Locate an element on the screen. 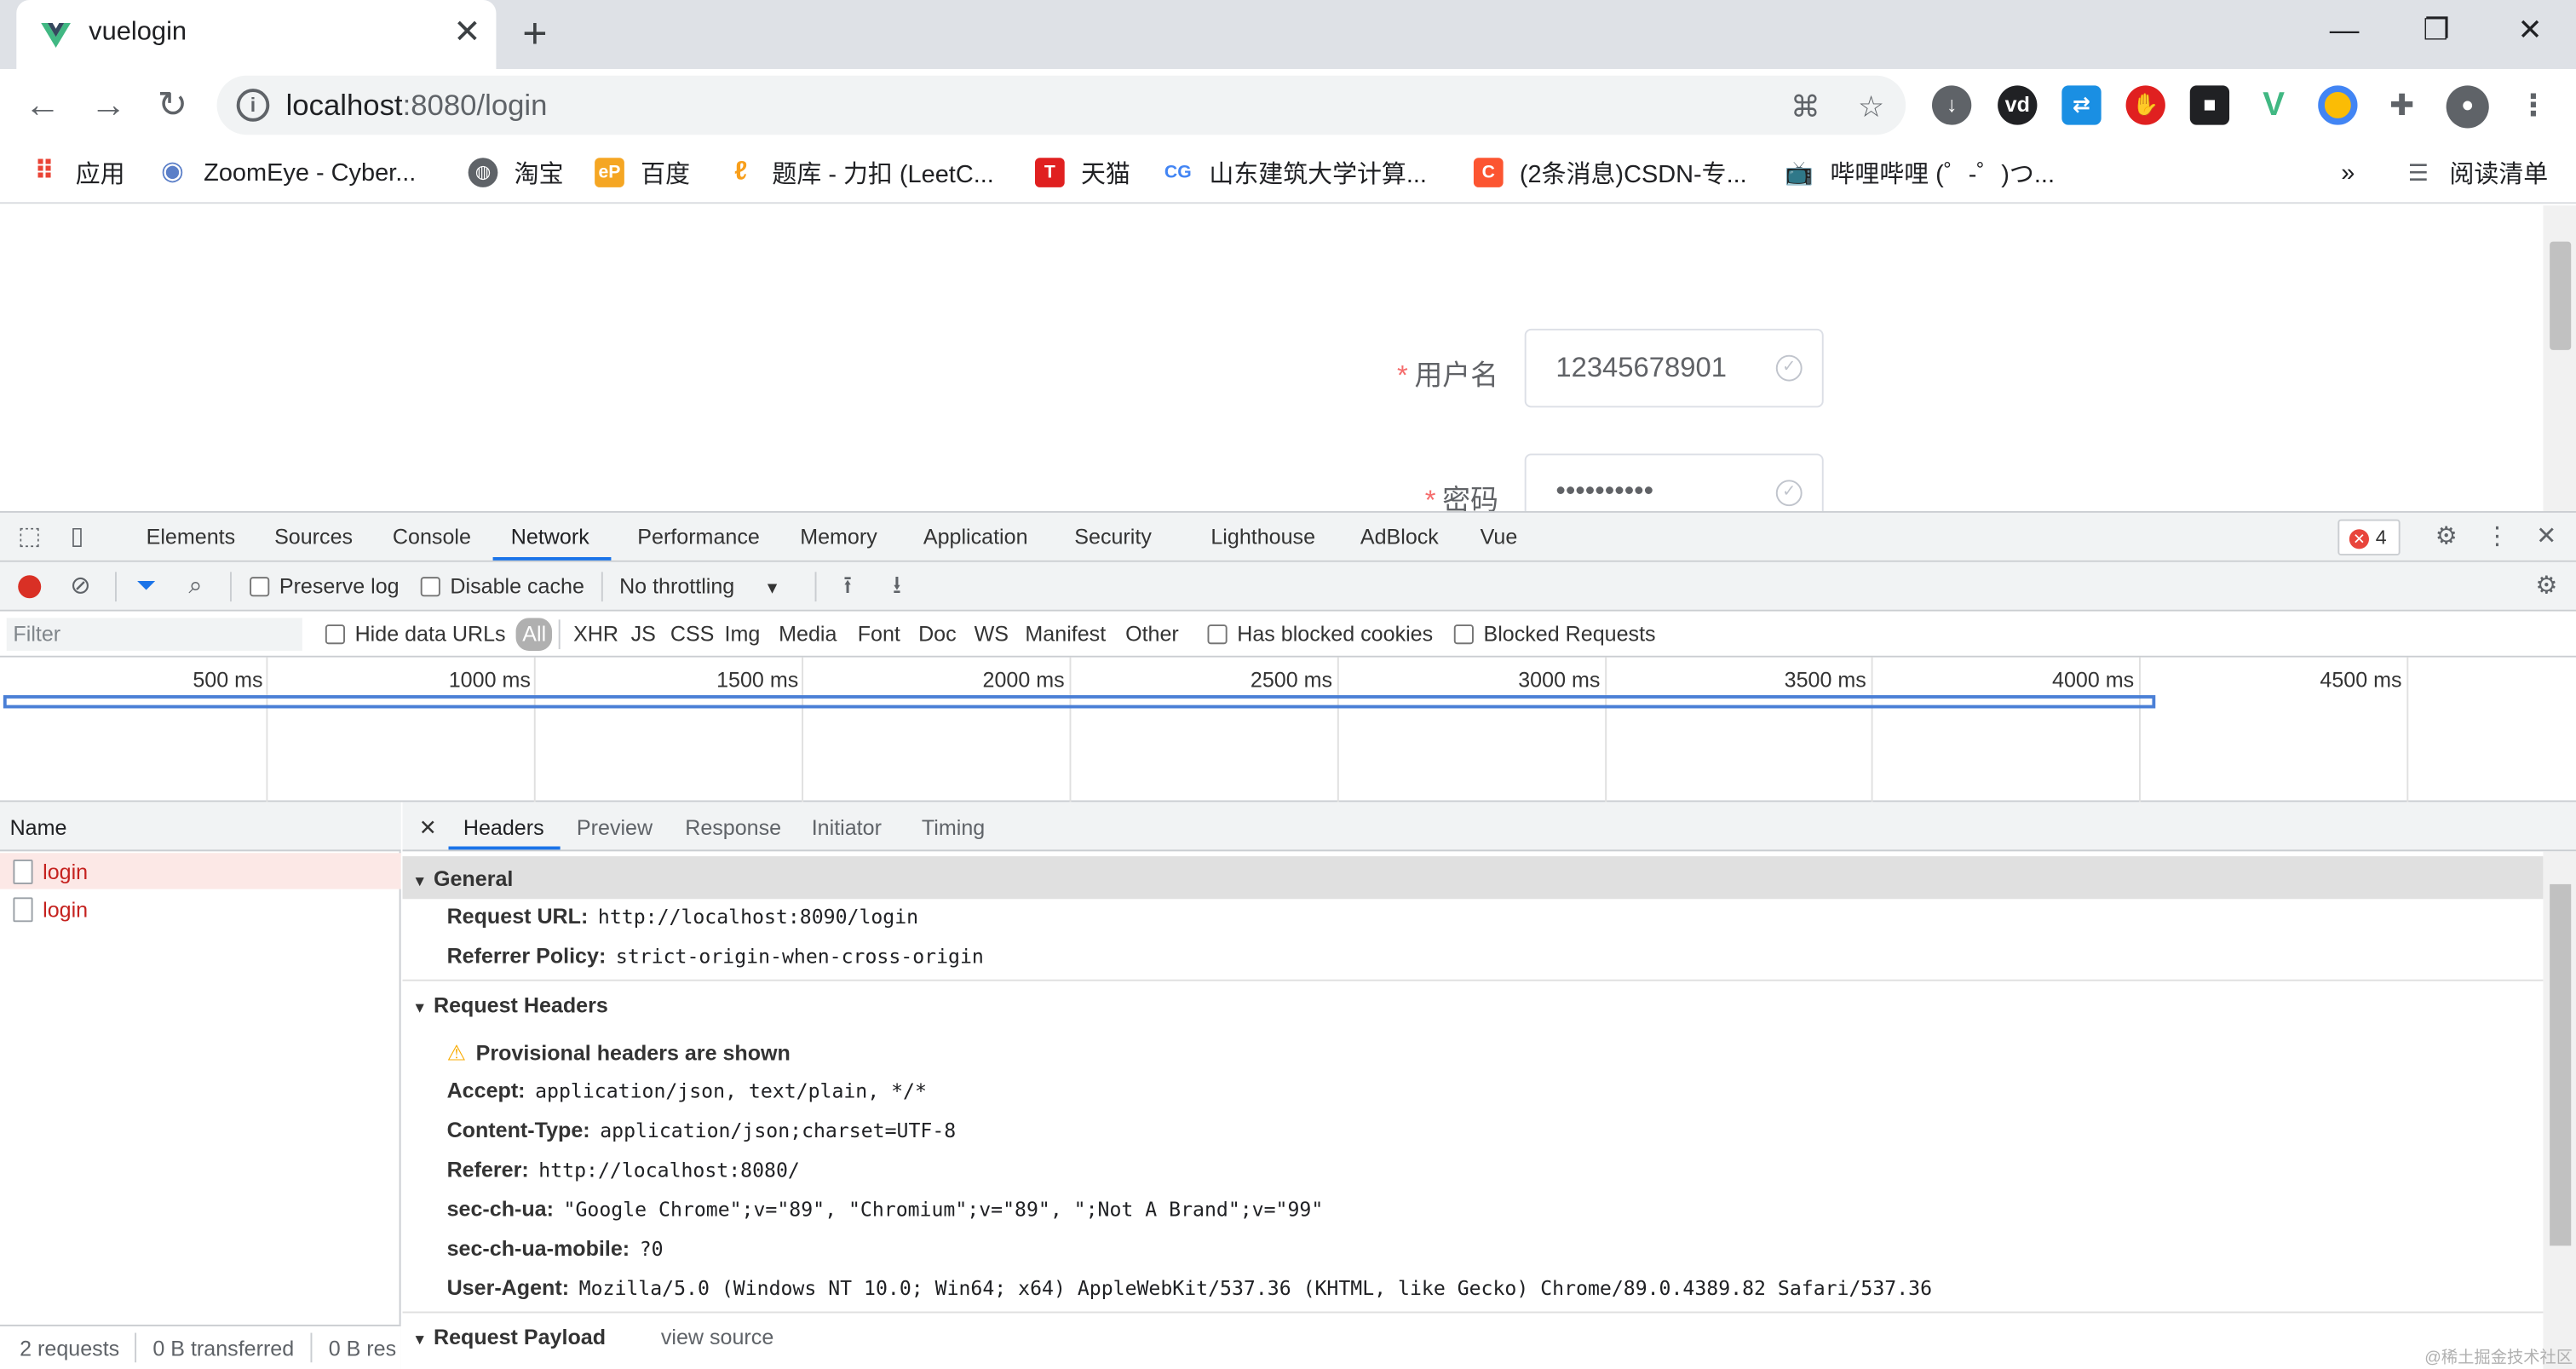 The image size is (2576, 1369). reload-icon: ↻ is located at coordinates (172, 105).